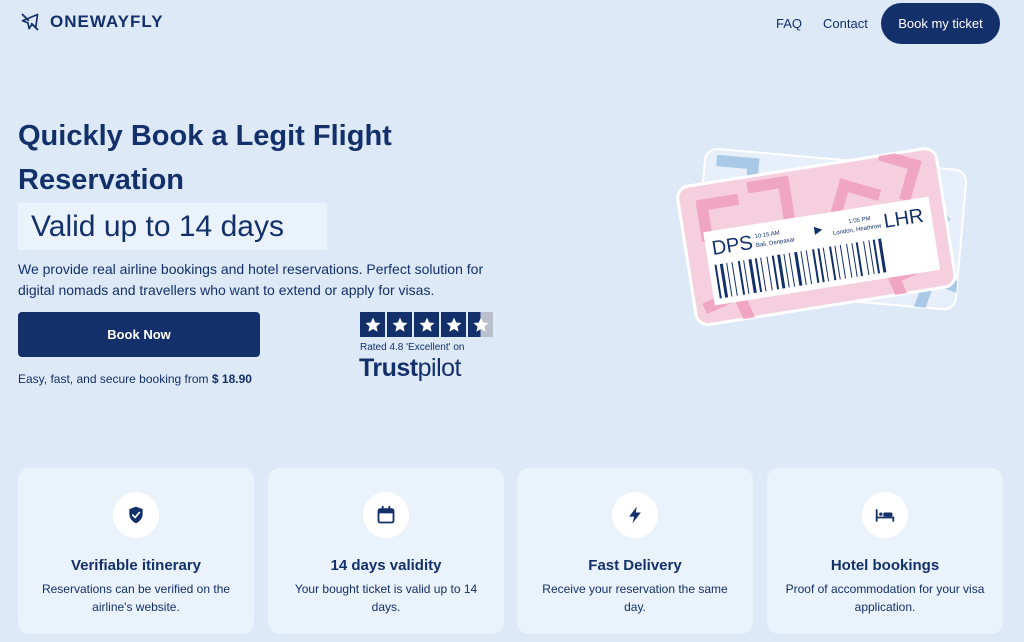  I want to click on calendar-icon, so click(386, 515).